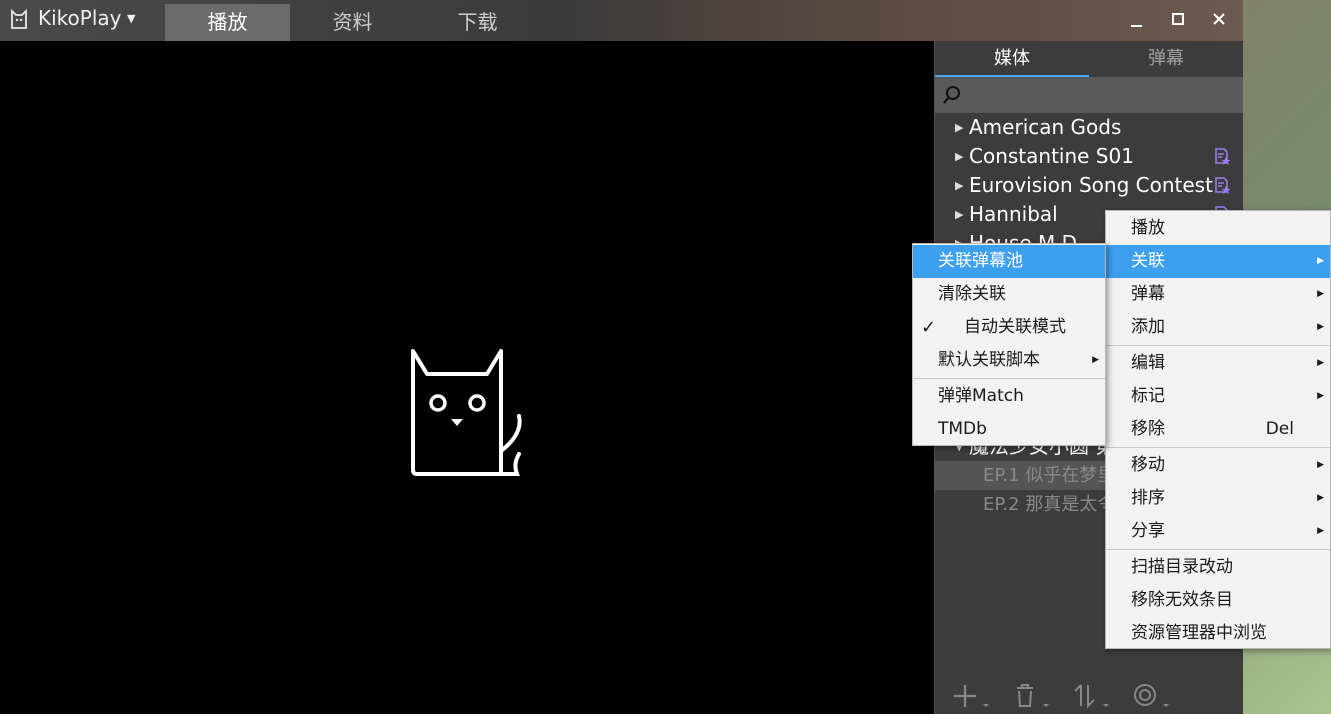  Describe the element at coordinates (1033, 695) in the screenshot. I see `delete-icon` at that location.